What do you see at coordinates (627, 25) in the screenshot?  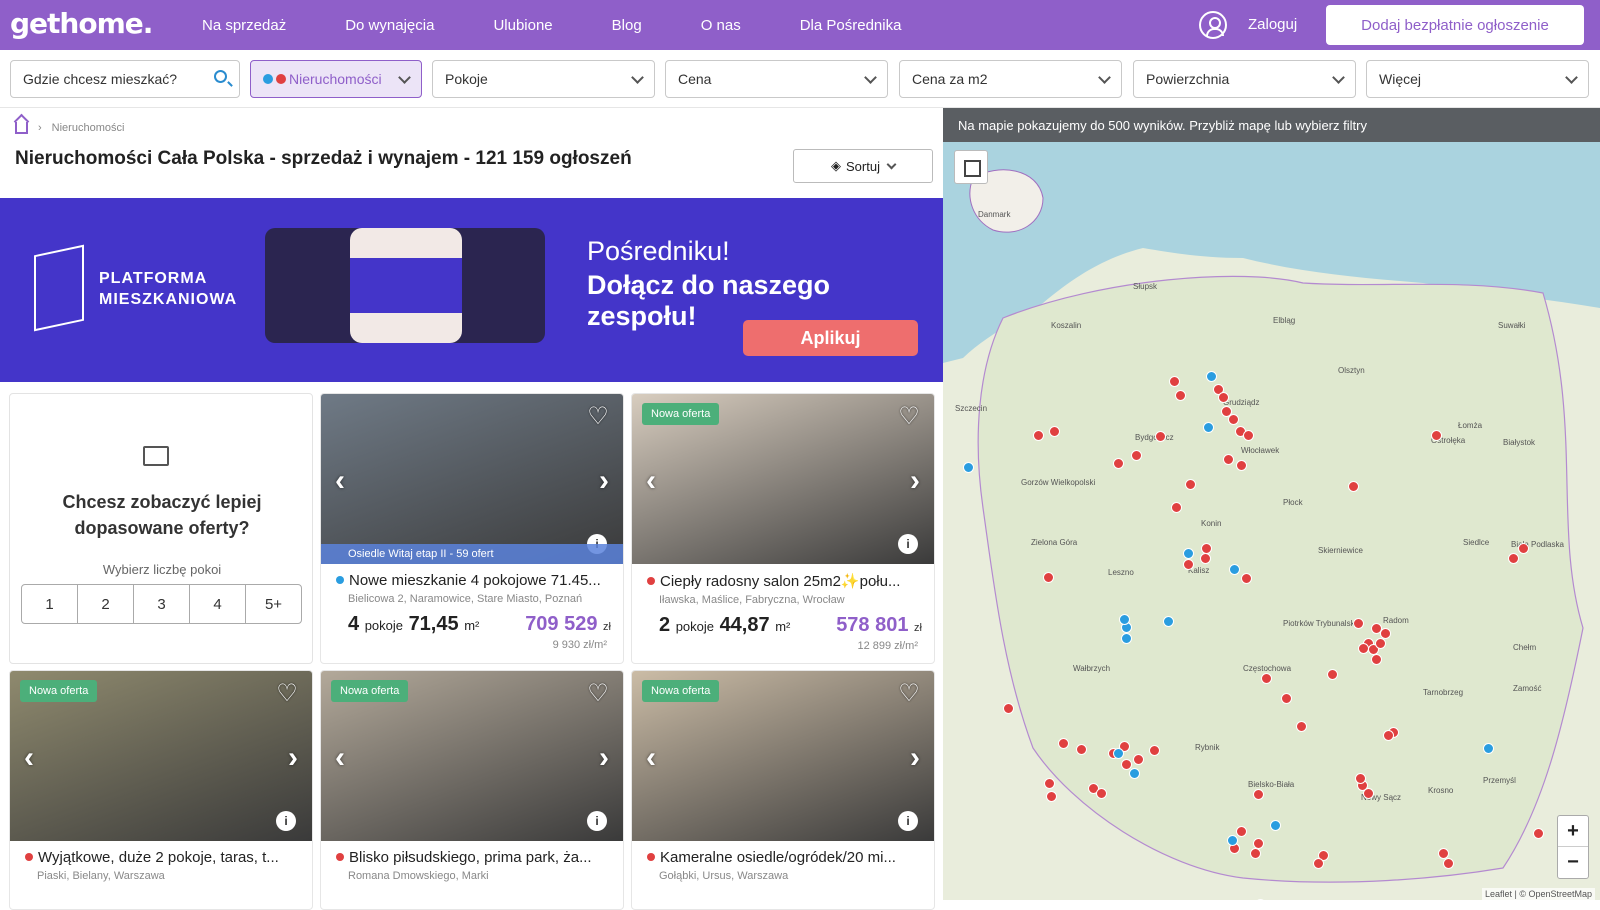 I see `nav-blog: Blog` at bounding box center [627, 25].